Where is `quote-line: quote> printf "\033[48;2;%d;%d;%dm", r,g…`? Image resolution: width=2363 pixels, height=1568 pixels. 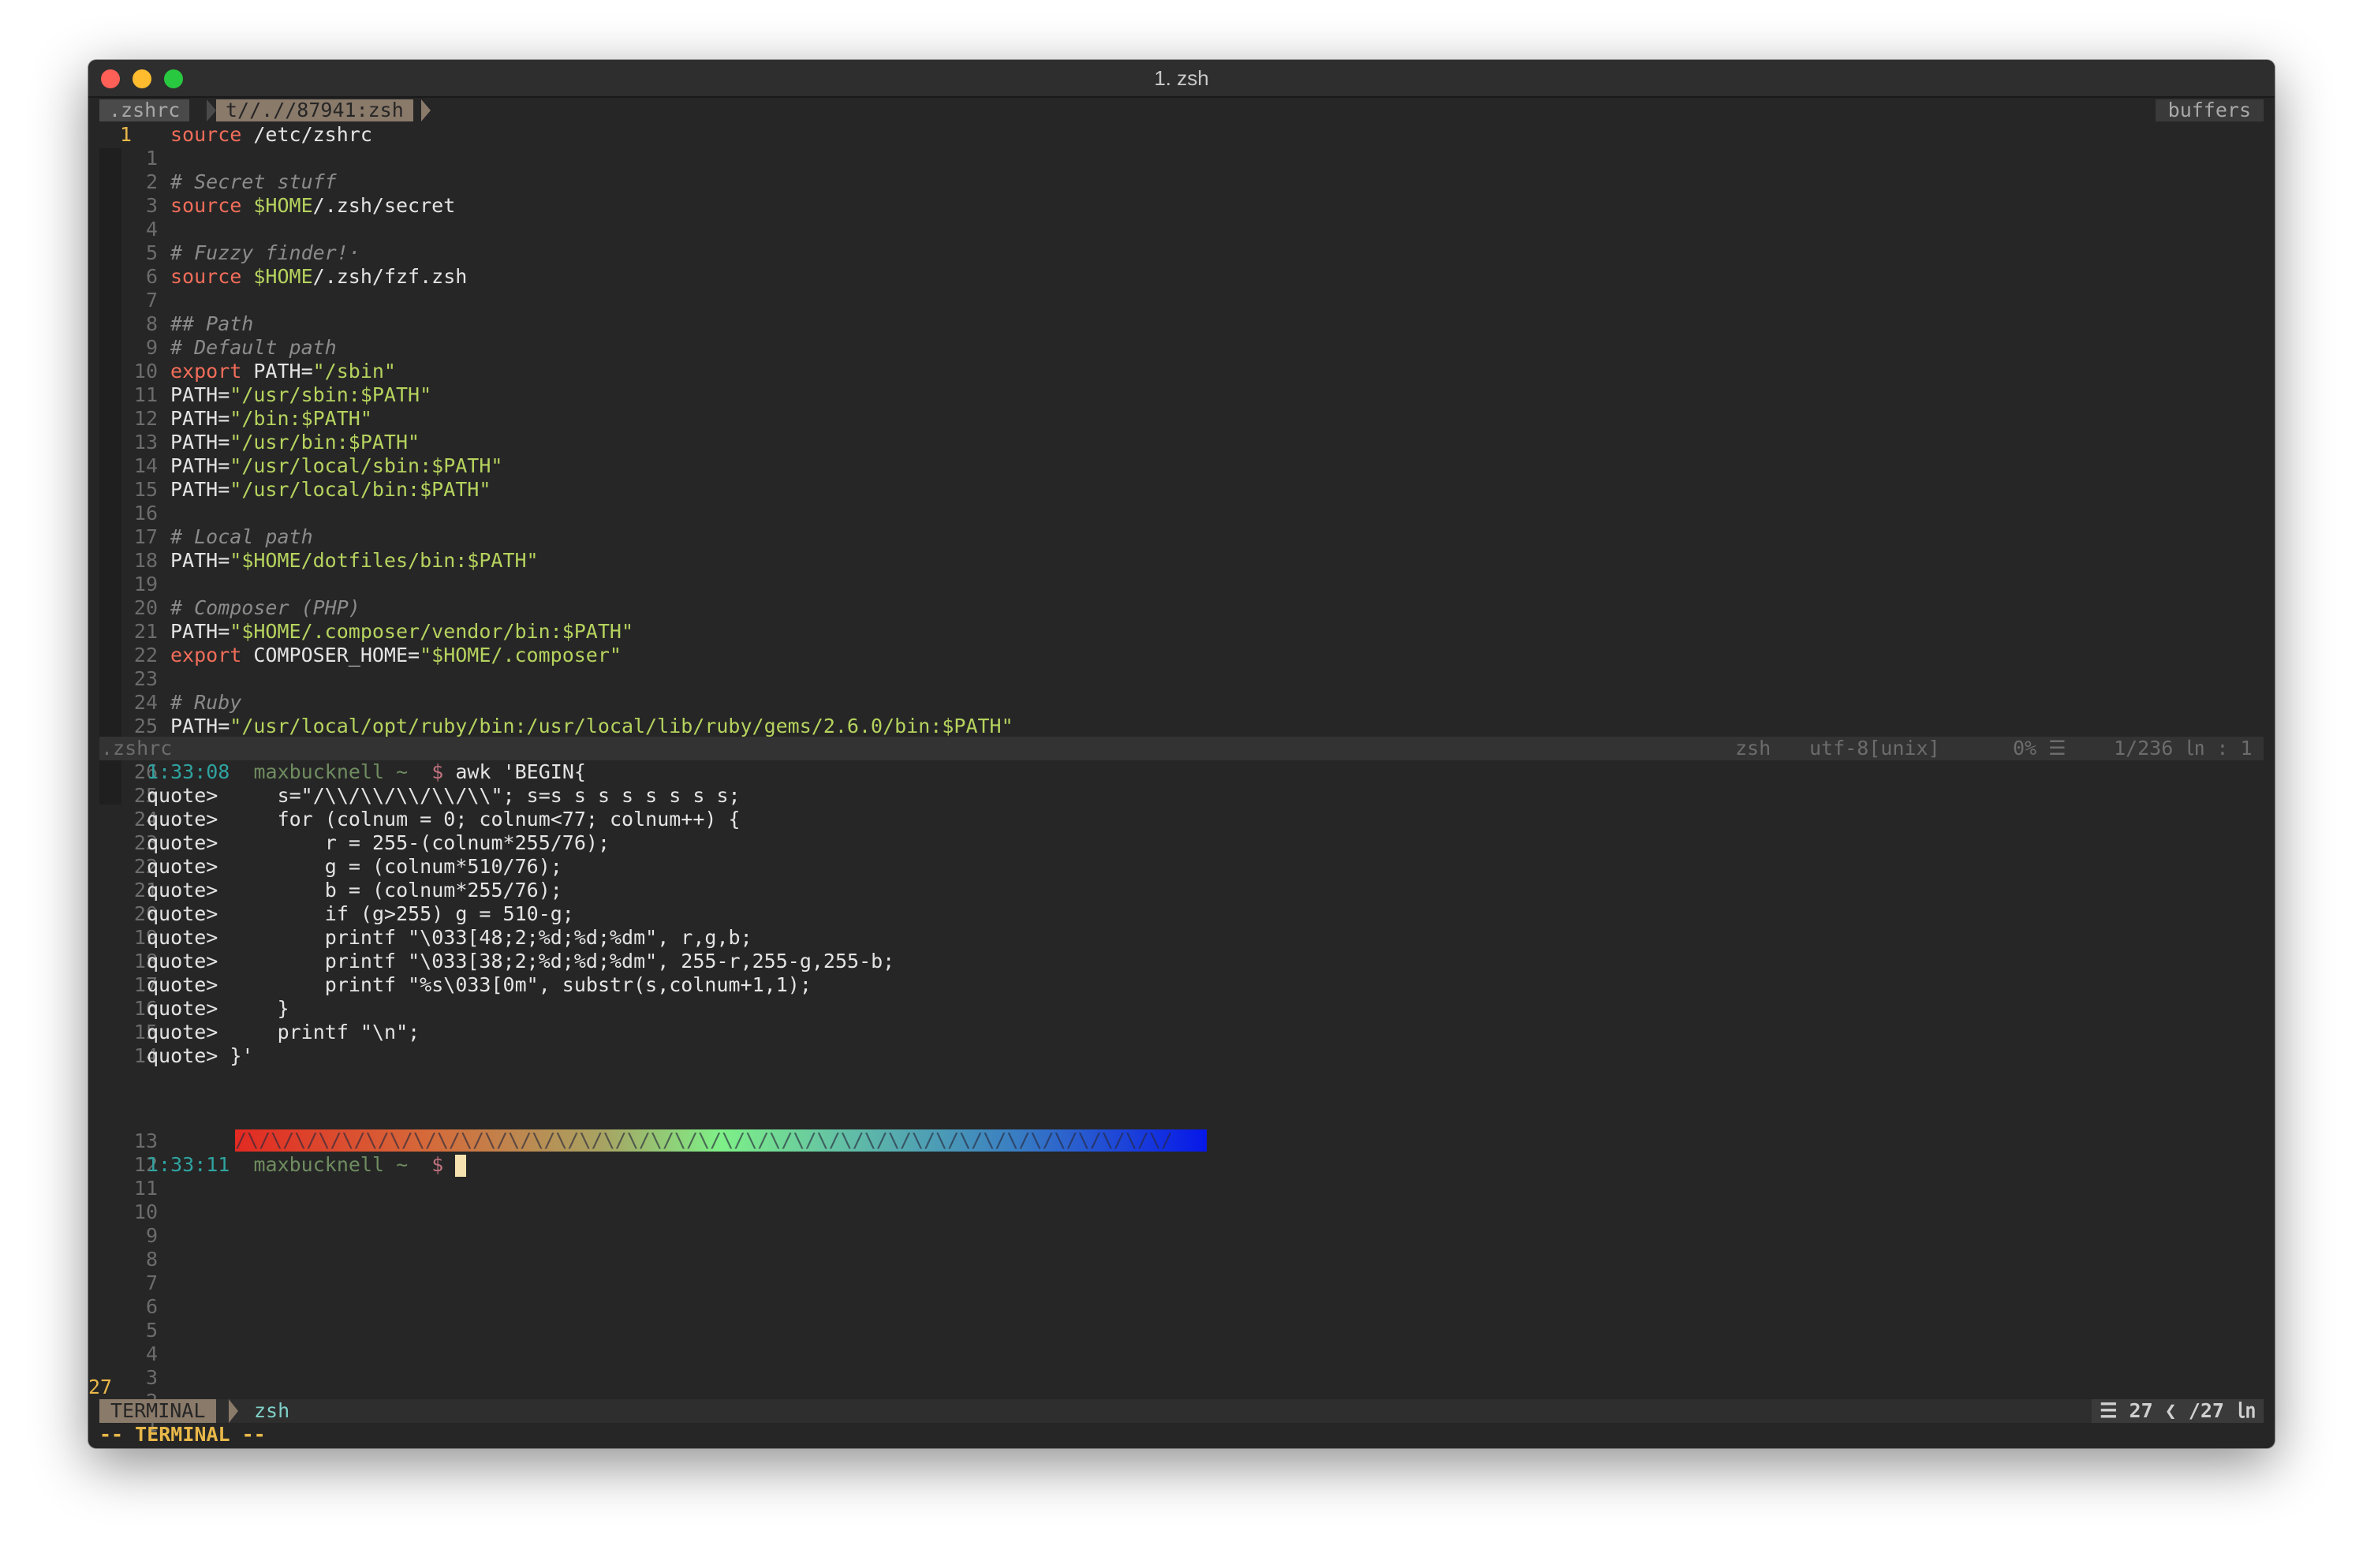
quote-line: quote> printf "\033[48;2;%d;%d;%dm", r,g… is located at coordinates (450, 937).